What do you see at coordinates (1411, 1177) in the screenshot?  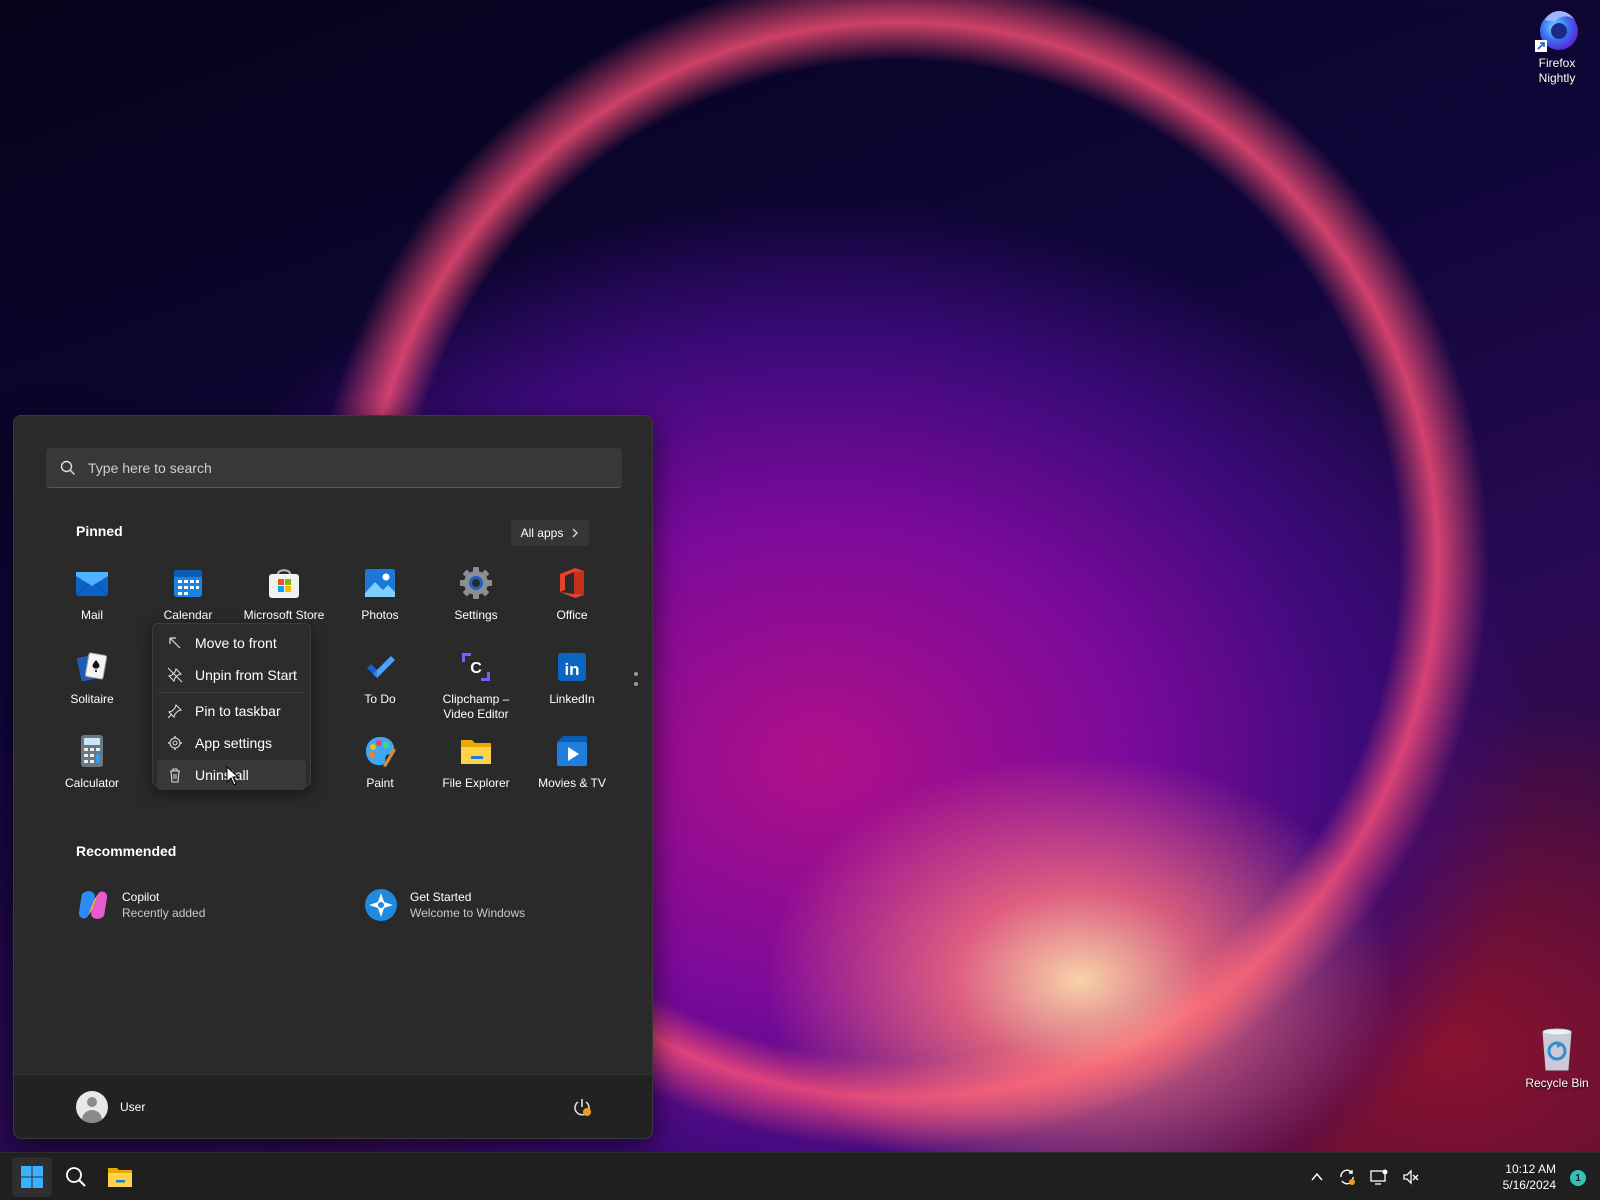 I see `speaker-muted-icon` at bounding box center [1411, 1177].